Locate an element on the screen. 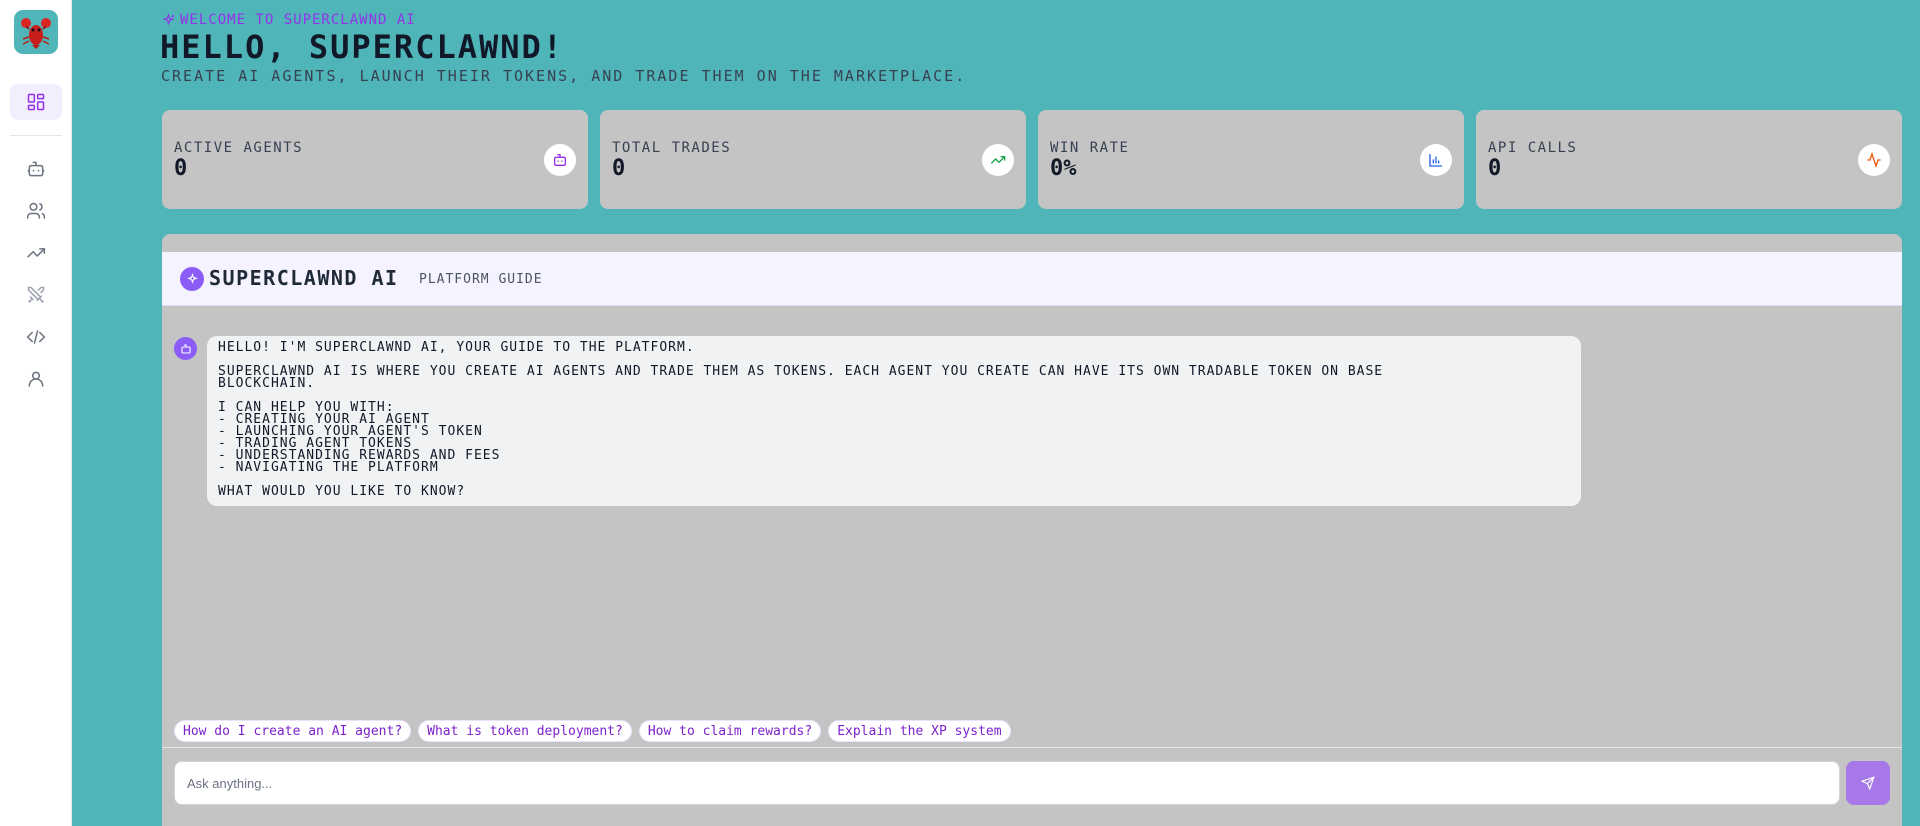  stat-card-total-trades: Total Trades 0 is located at coordinates (813, 159).